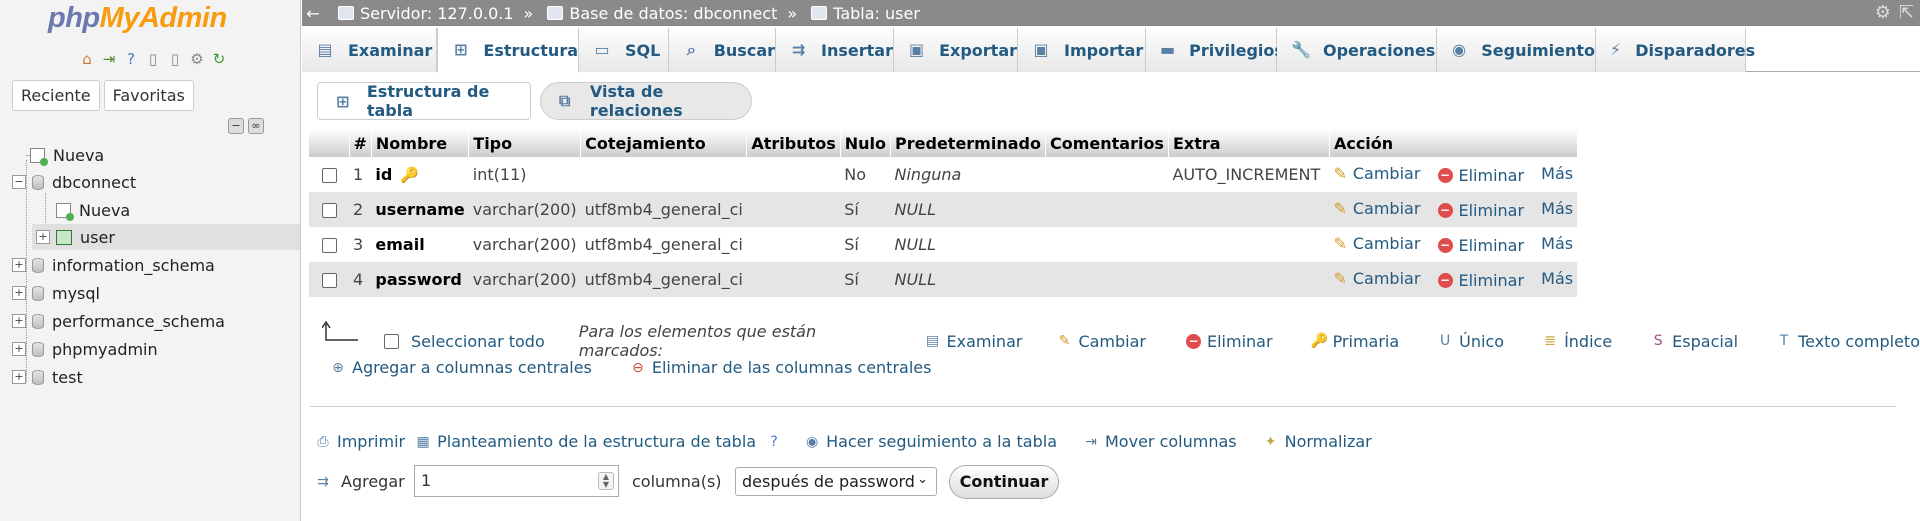 This screenshot has height=521, width=1920. What do you see at coordinates (56, 95) in the screenshot?
I see `recent-tab: Reciente` at bounding box center [56, 95].